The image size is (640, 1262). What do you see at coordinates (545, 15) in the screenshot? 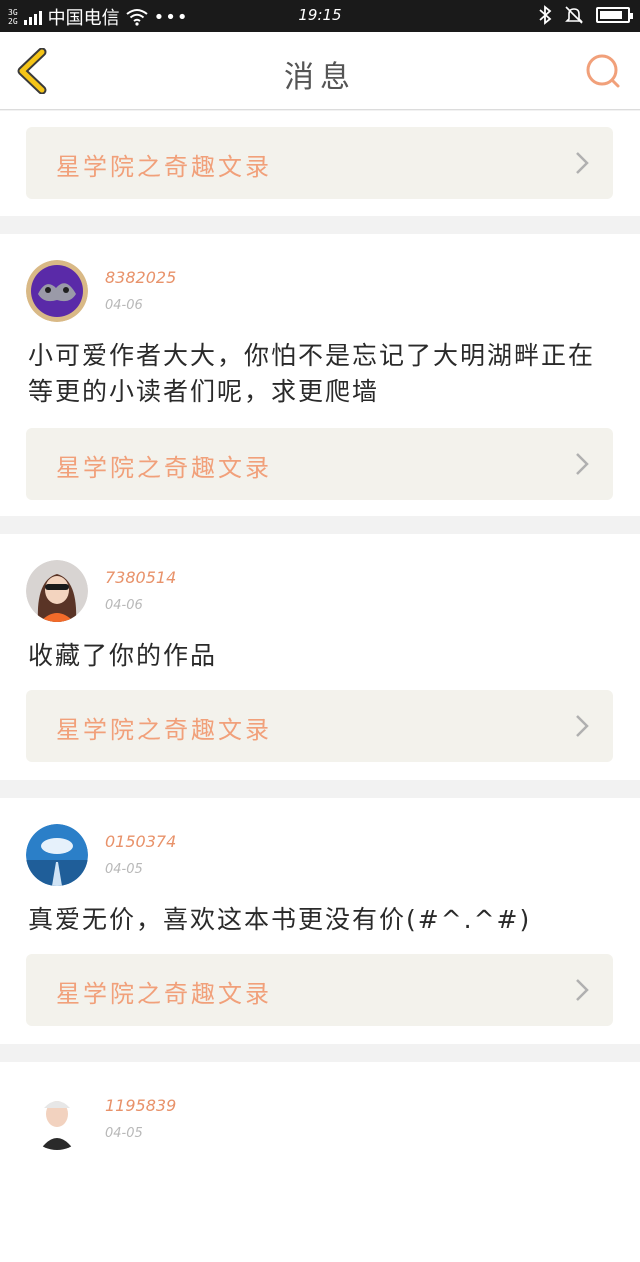
I see `bluetooth-icon` at bounding box center [545, 15].